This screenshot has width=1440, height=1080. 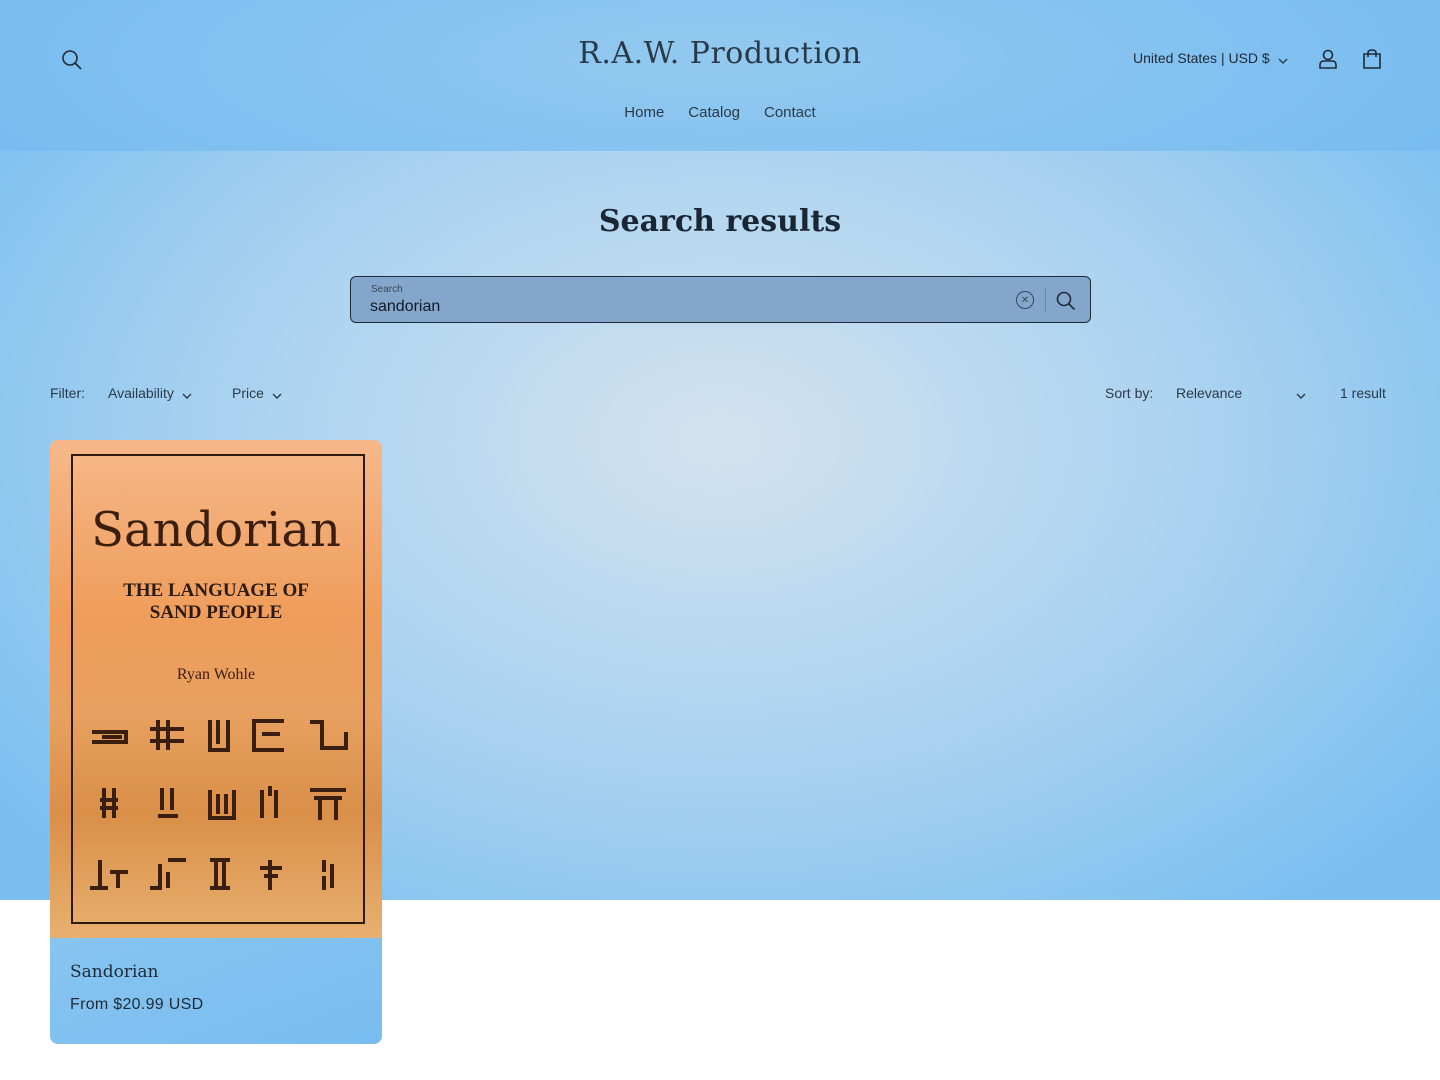 I want to click on search-input, so click(x=680, y=307).